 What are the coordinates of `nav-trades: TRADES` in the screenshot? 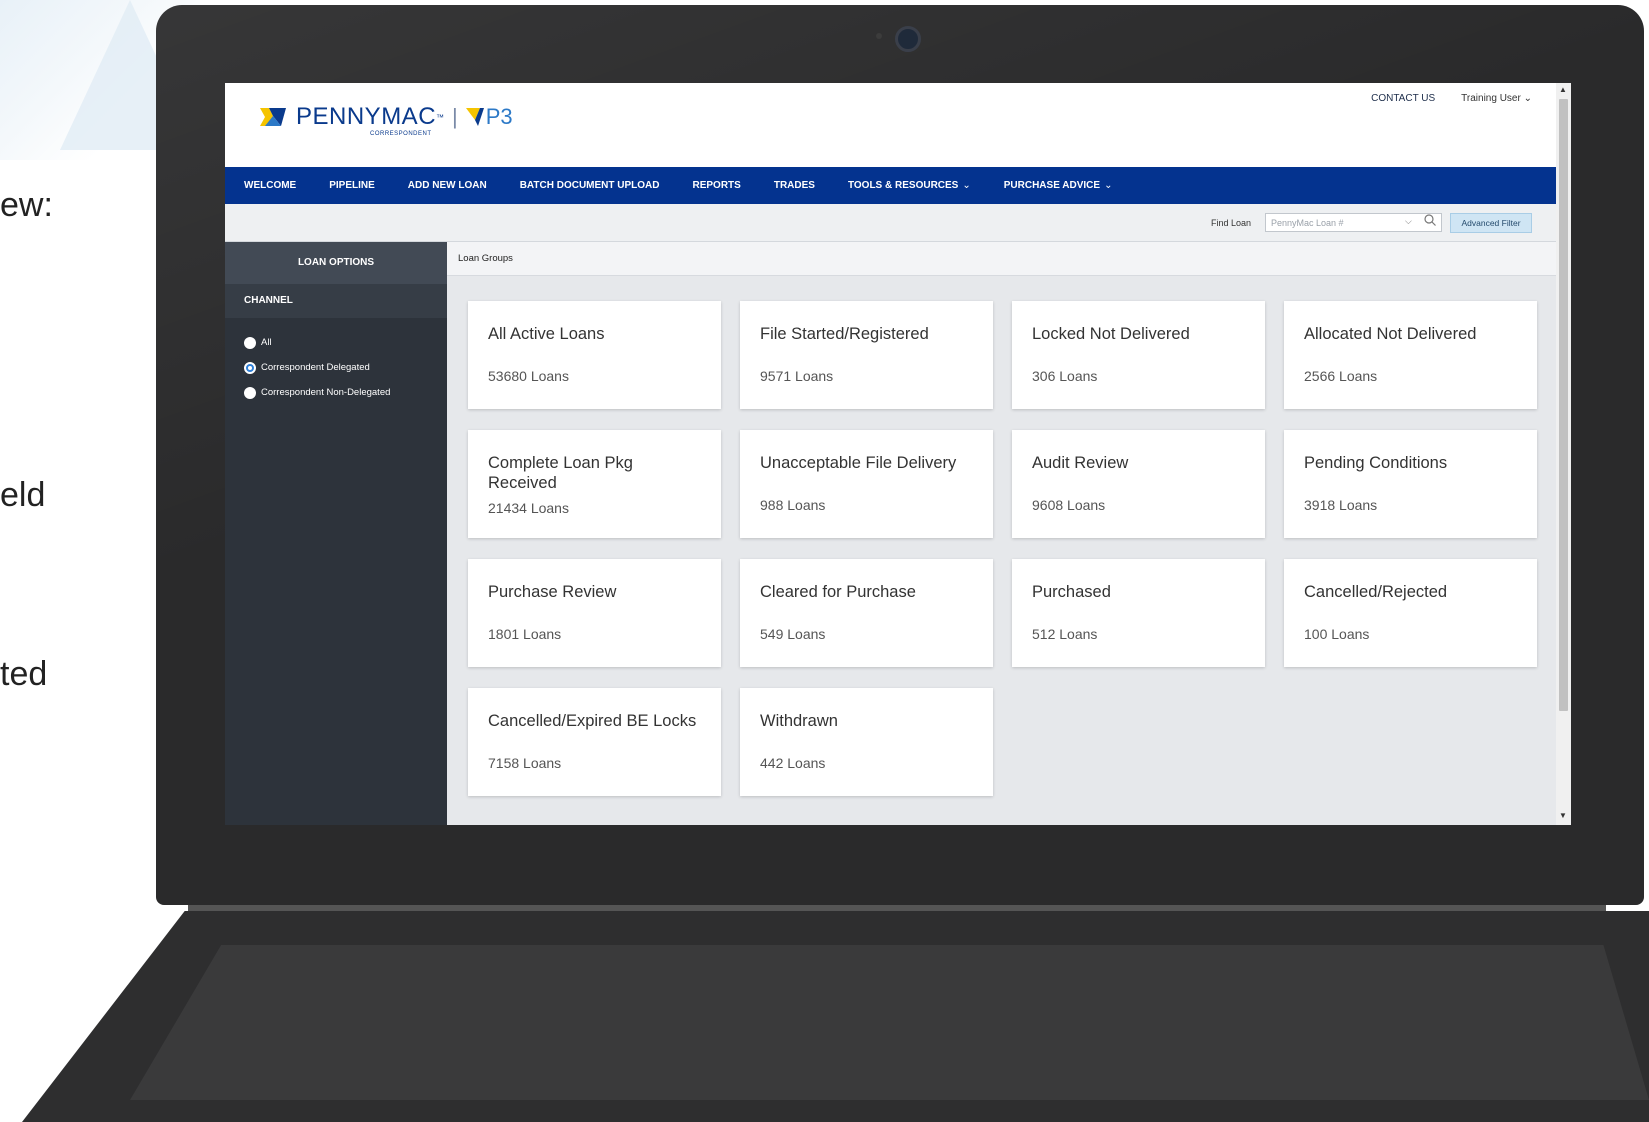 It's located at (794, 185).